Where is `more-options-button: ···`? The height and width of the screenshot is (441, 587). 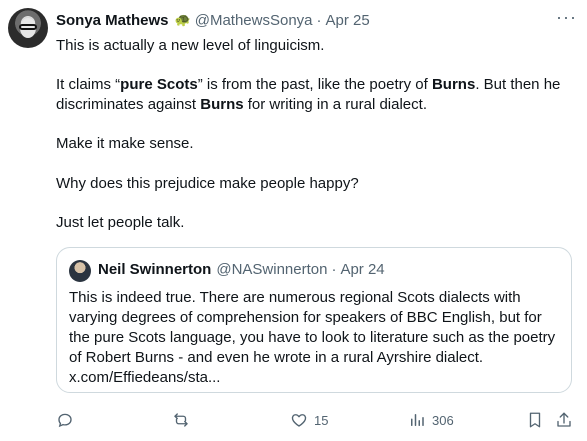 more-options-button: ··· is located at coordinates (566, 18).